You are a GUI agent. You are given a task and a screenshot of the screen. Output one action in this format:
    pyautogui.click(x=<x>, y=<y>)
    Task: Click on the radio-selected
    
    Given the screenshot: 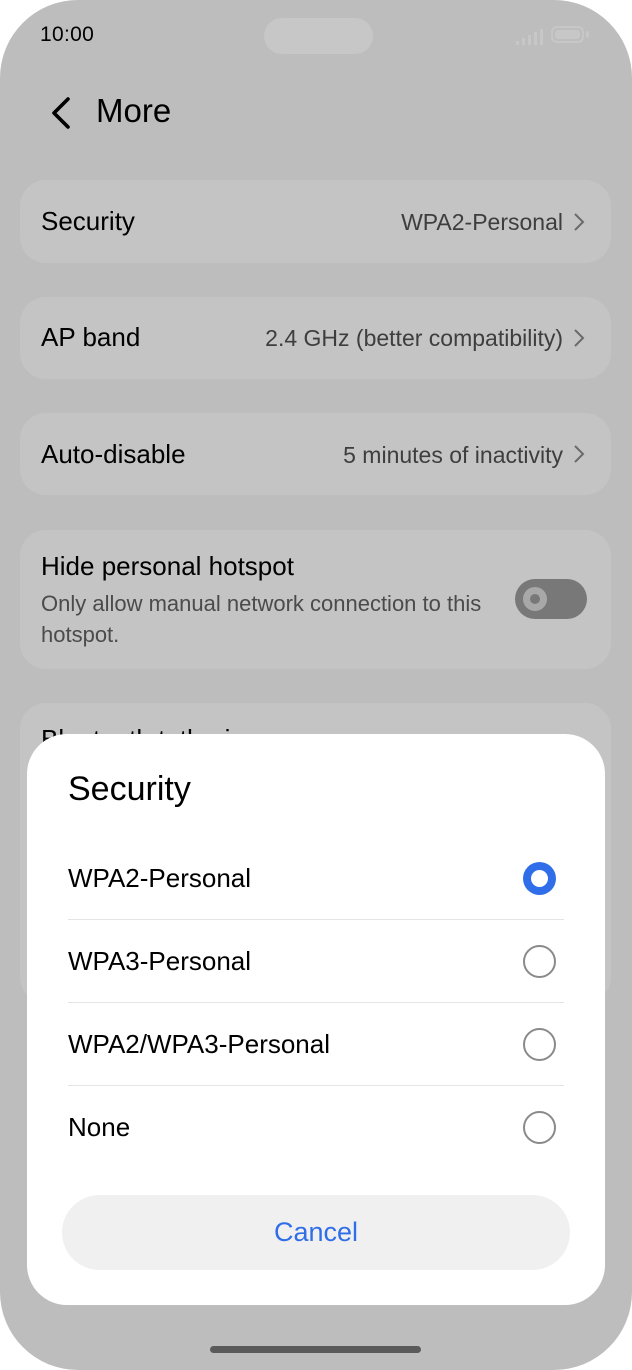 What is the action you would take?
    pyautogui.click(x=539, y=878)
    